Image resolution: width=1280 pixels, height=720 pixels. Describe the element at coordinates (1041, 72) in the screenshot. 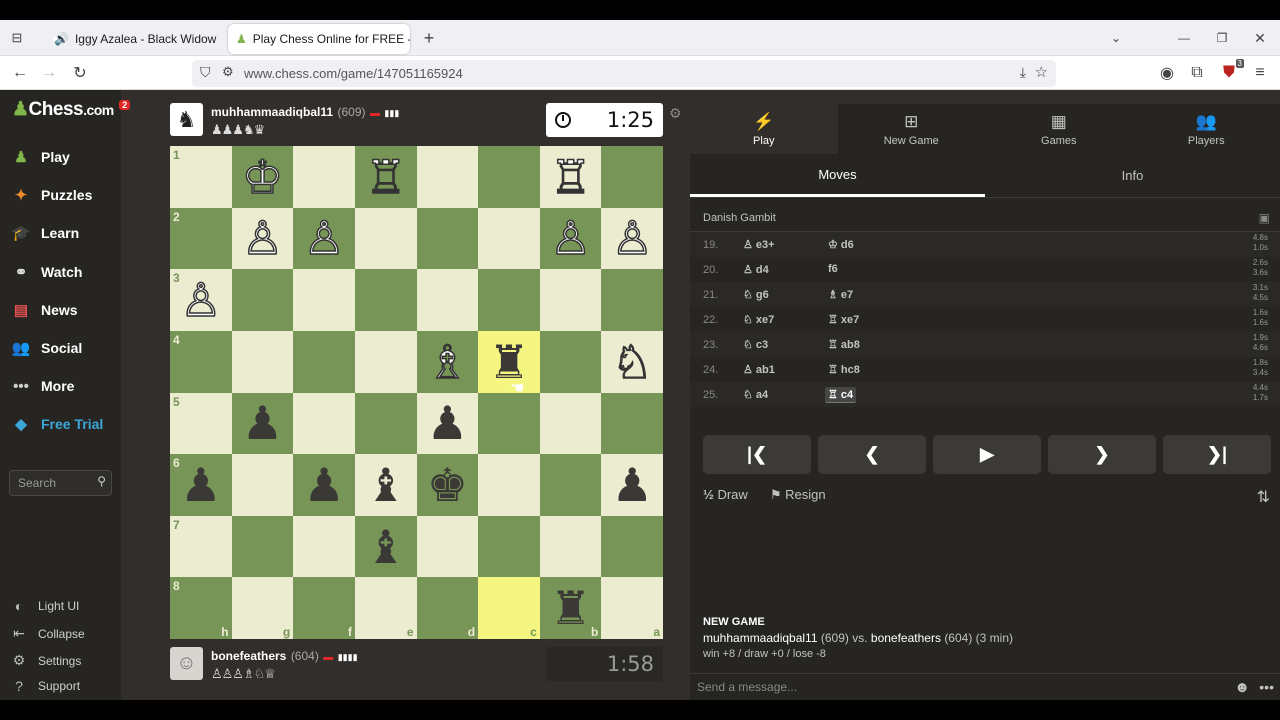

I see `bookmark-star-icon: ☆` at that location.